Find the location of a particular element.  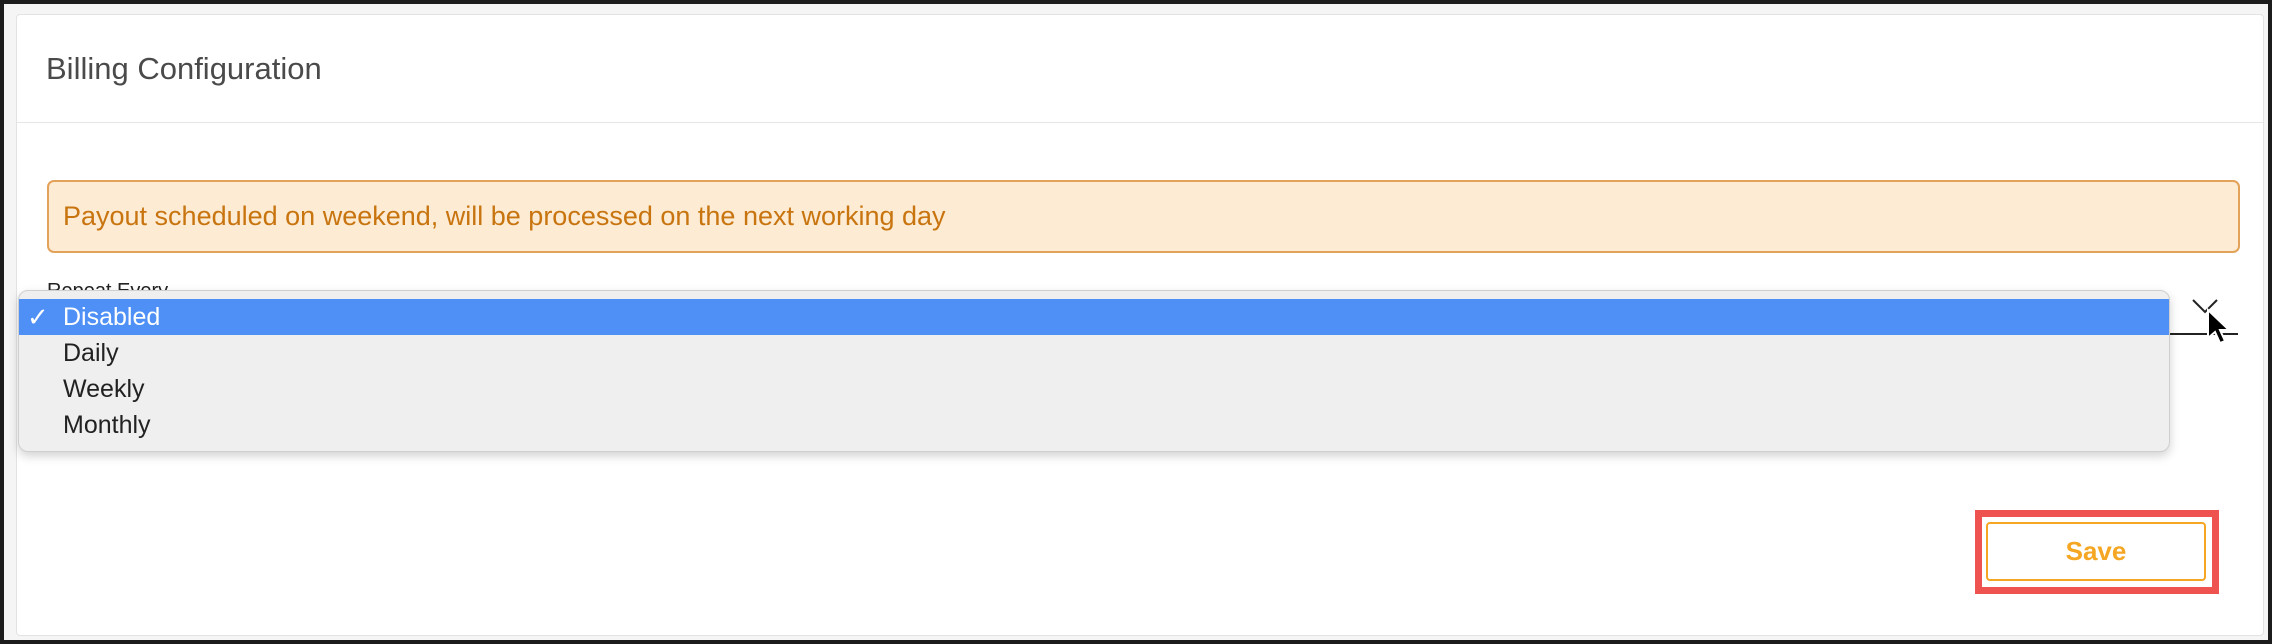

option-weekly: Weekly is located at coordinates (1094, 389).